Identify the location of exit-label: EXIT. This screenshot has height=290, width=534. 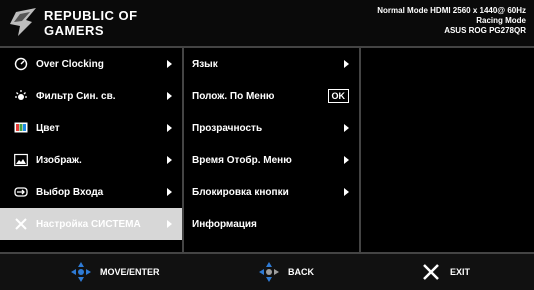
(460, 272).